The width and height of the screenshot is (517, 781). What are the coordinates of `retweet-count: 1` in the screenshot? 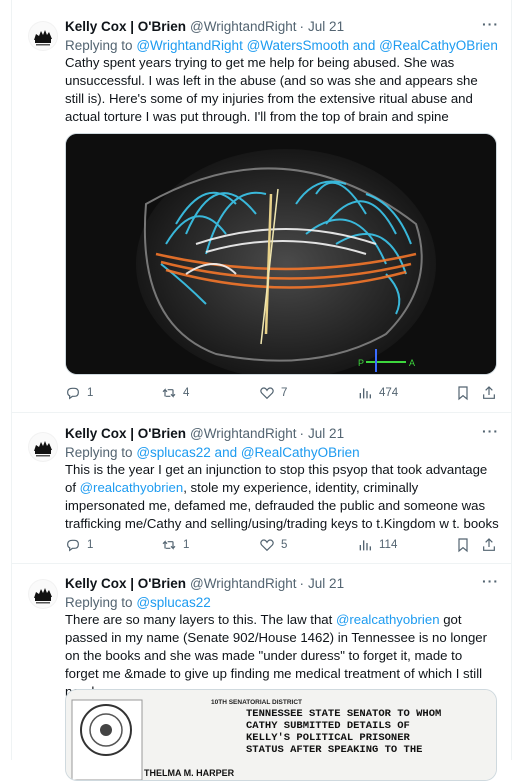 It's located at (186, 545).